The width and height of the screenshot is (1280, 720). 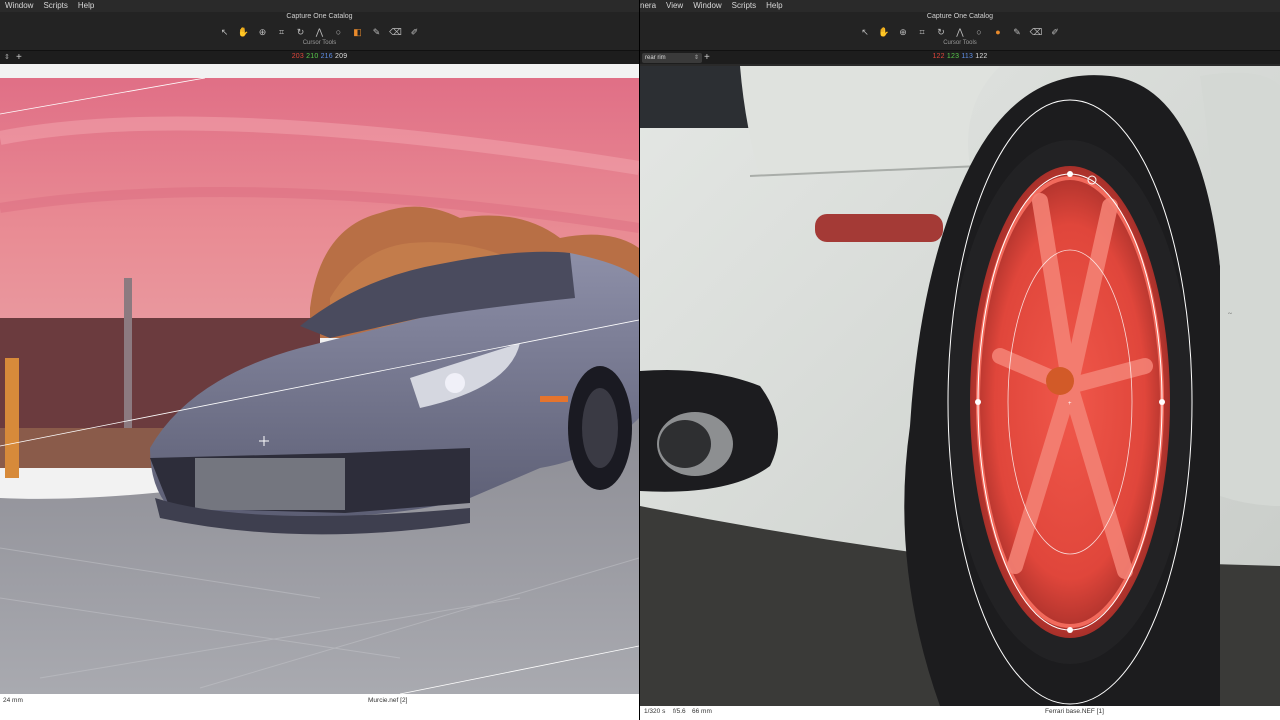 I want to click on shutter-speed: 1/320 s, so click(x=655, y=711).